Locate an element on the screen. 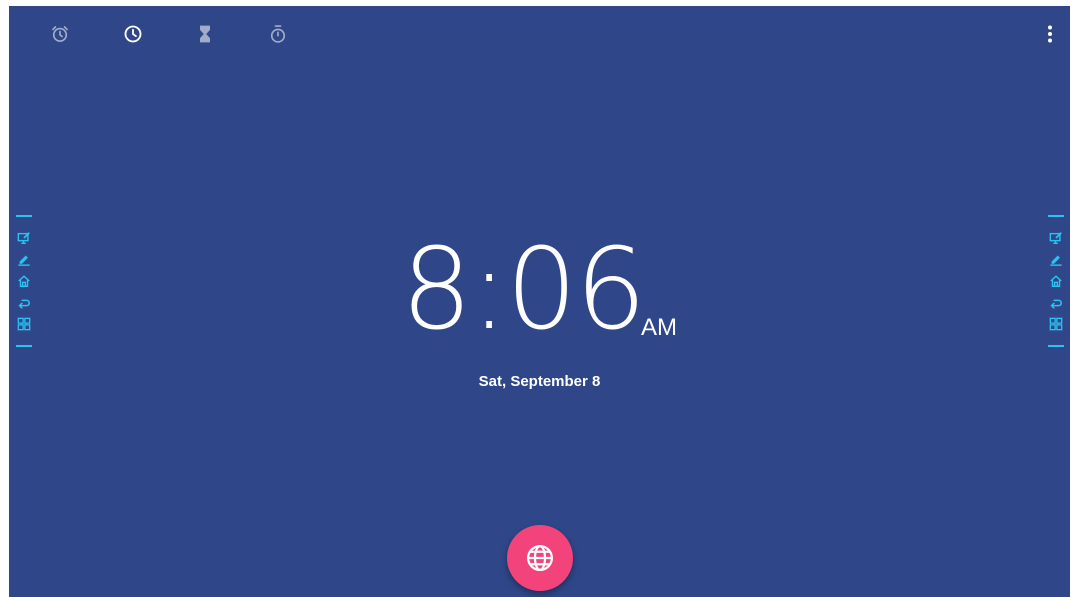  overflow-menu-button is located at coordinates (1050, 34).